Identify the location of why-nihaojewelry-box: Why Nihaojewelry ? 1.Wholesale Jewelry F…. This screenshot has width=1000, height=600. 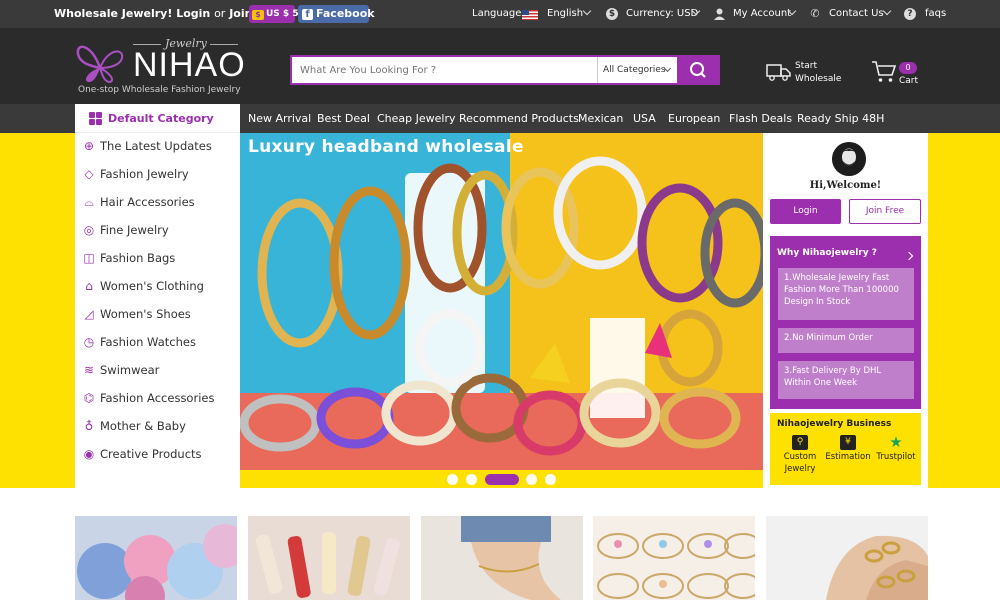
(845, 322).